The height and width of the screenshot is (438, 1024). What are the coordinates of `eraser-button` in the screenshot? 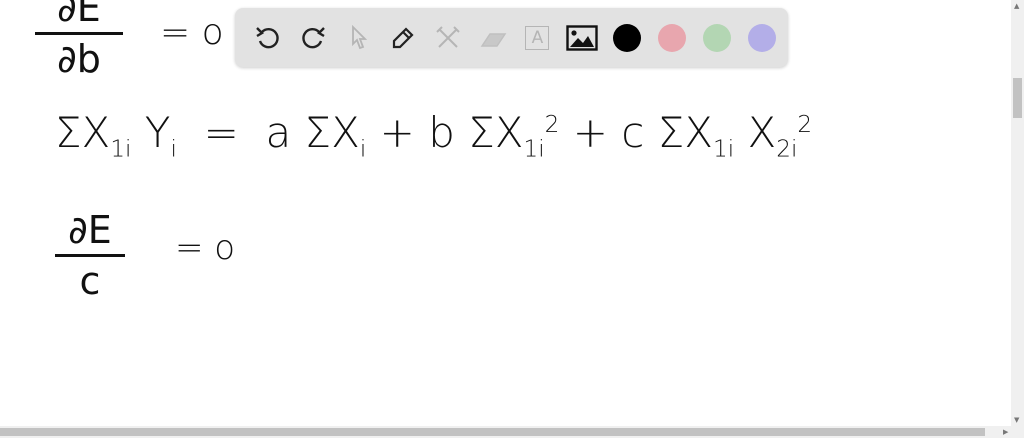 It's located at (493, 38).